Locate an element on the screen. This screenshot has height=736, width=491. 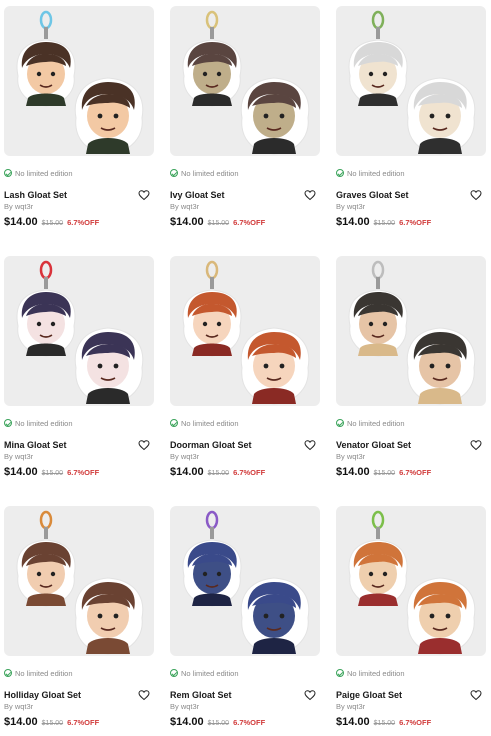
cowboy-keychain-art-icon is located at coordinates (80, 582).